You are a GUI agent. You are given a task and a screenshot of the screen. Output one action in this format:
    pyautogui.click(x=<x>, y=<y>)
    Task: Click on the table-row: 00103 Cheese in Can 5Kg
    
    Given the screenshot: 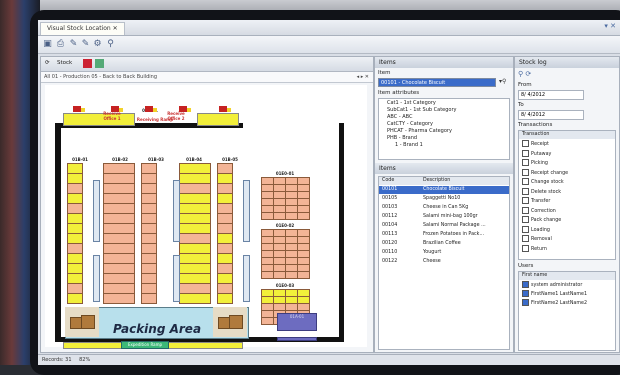 What is the action you would take?
    pyautogui.click(x=444, y=208)
    